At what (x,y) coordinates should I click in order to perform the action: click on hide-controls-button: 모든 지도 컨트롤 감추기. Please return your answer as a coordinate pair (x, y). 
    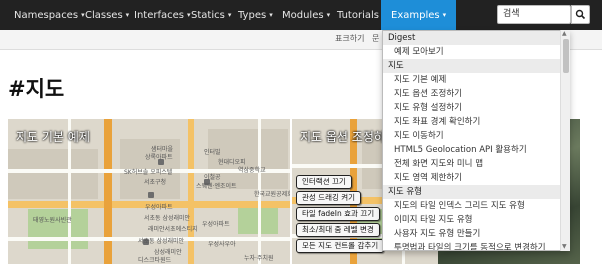
    Looking at the image, I should click on (340, 246).